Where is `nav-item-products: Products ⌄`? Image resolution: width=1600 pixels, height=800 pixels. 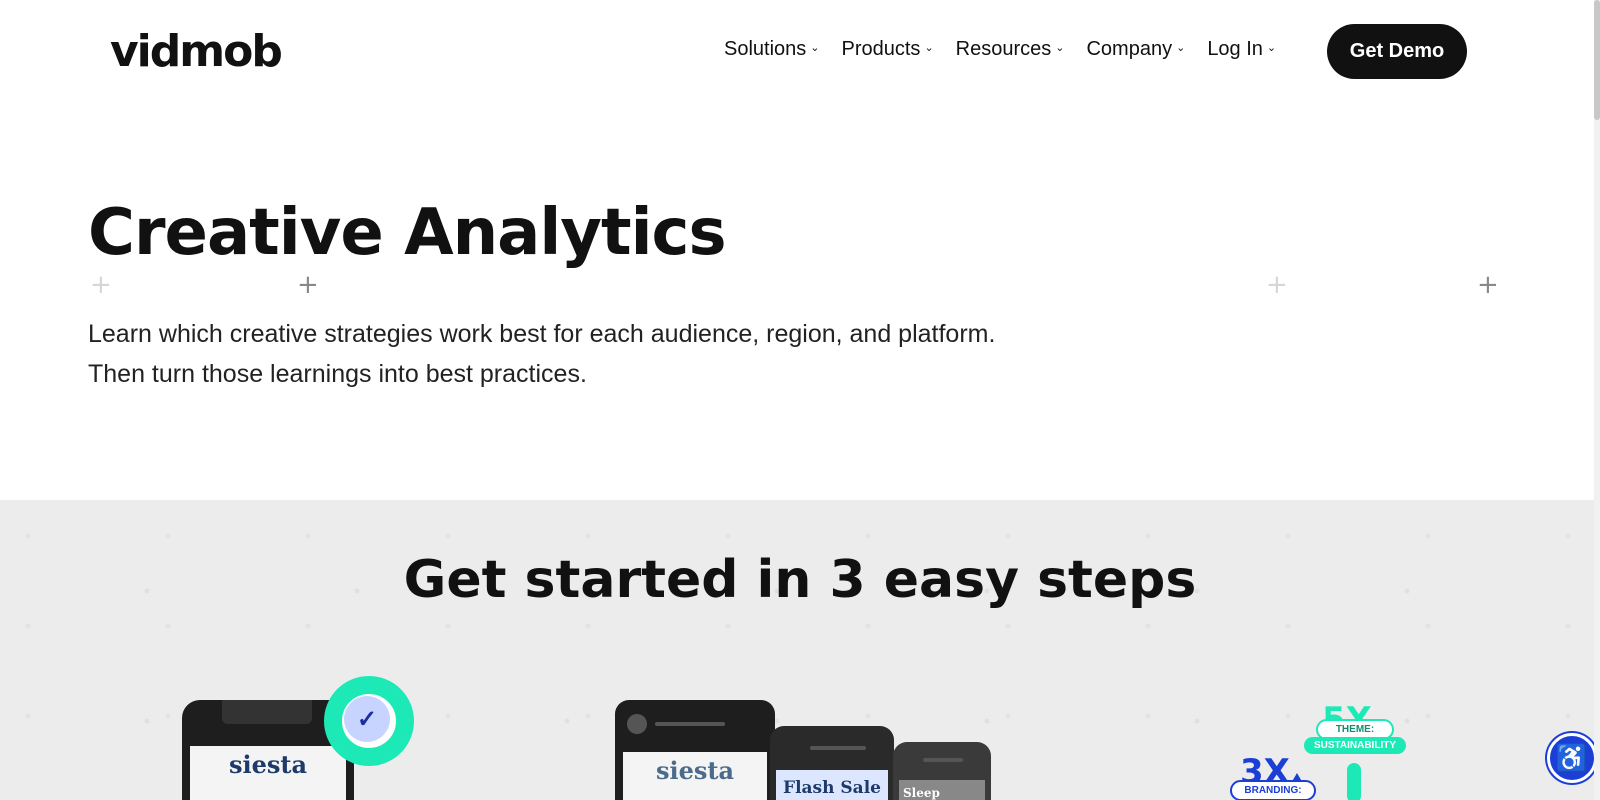
nav-item-products: Products ⌄ is located at coordinates (888, 49).